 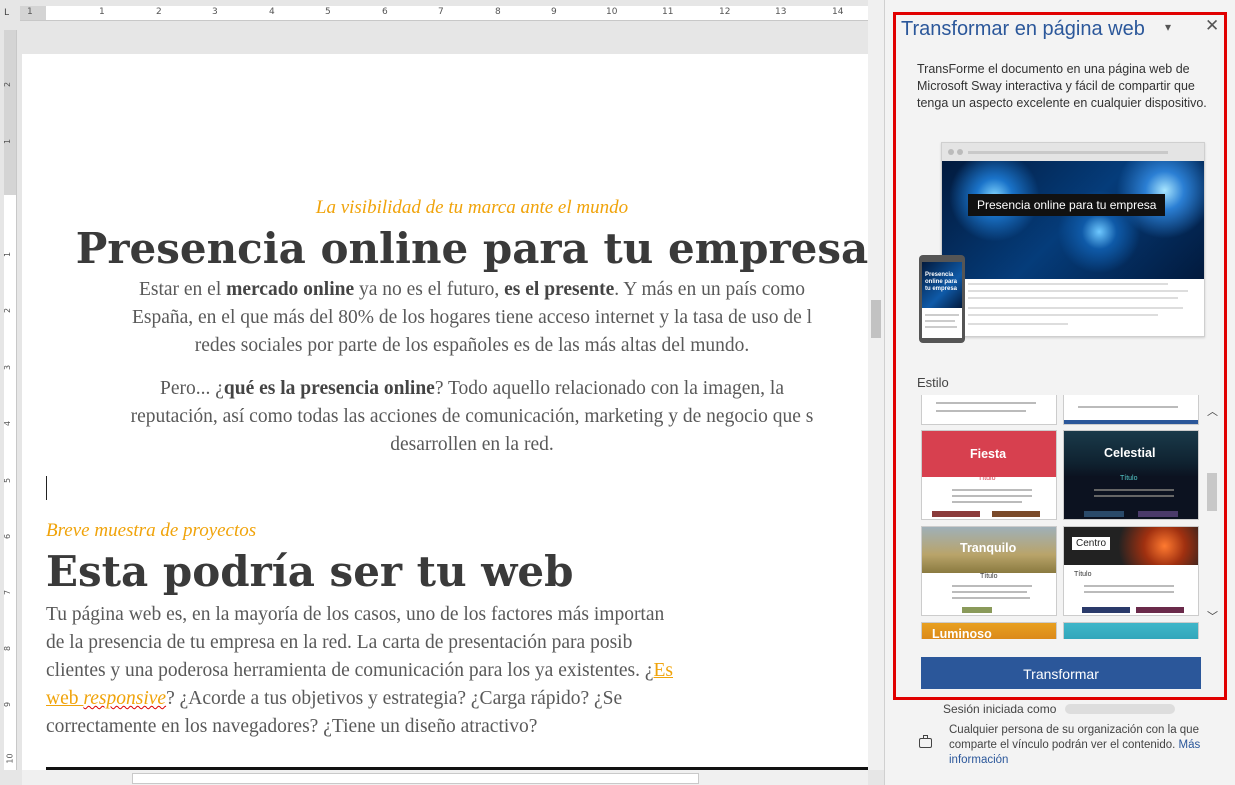 What do you see at coordinates (8, 536) in the screenshot?
I see `ruler-number: 6` at bounding box center [8, 536].